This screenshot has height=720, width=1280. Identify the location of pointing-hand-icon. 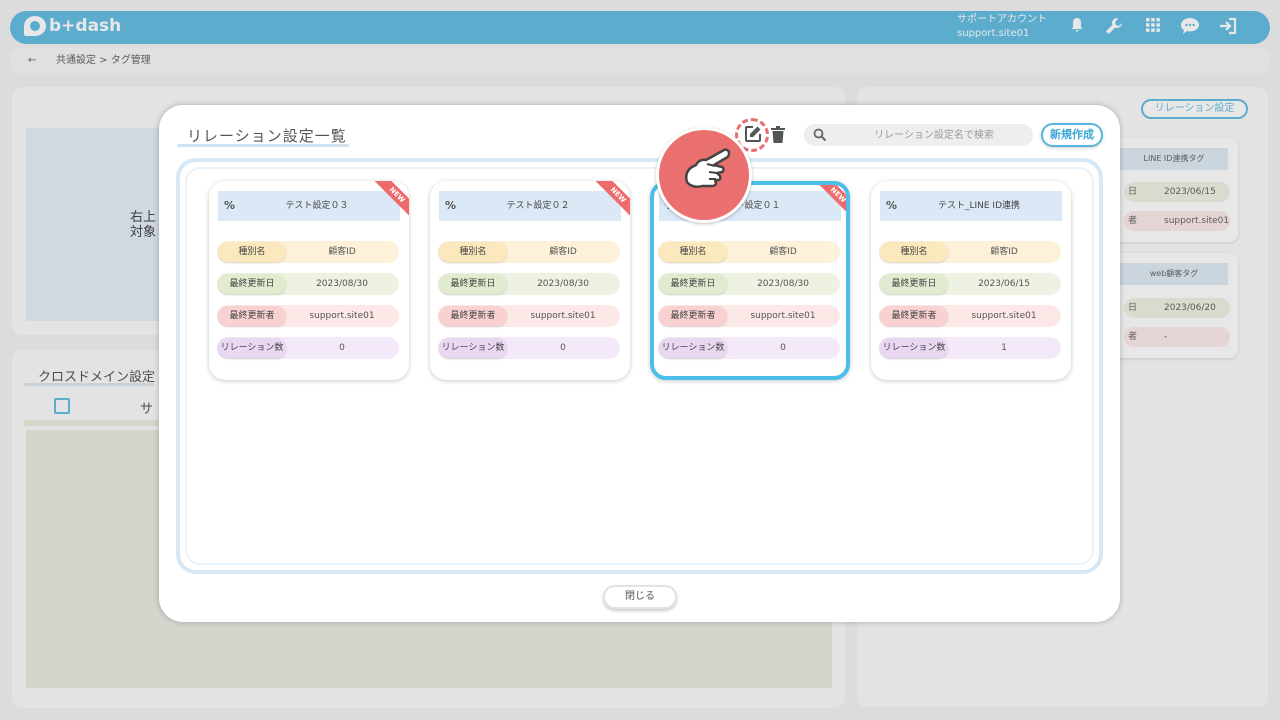
(704, 175).